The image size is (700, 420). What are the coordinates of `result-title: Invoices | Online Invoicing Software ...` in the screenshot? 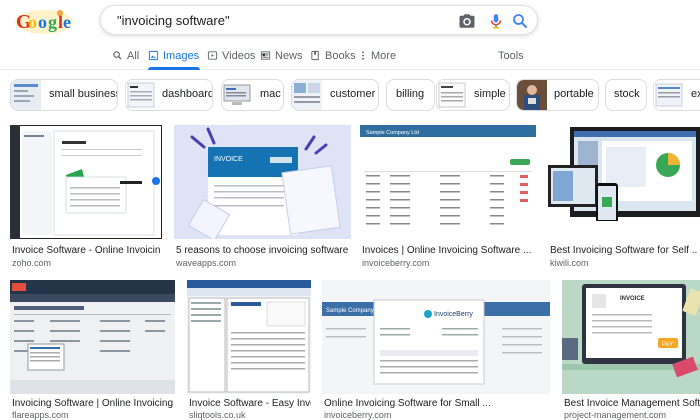 It's located at (449, 250).